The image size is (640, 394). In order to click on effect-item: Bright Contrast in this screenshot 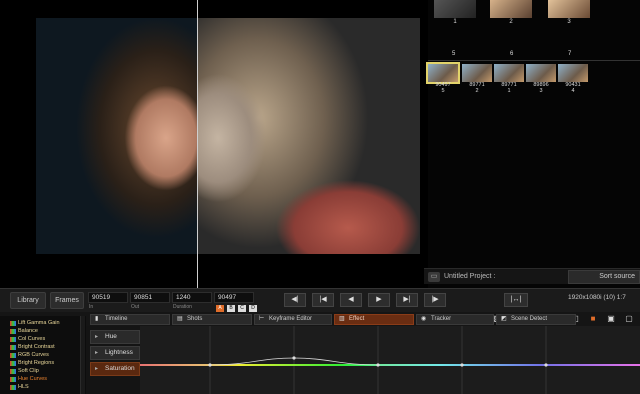, I will do `click(36, 347)`.